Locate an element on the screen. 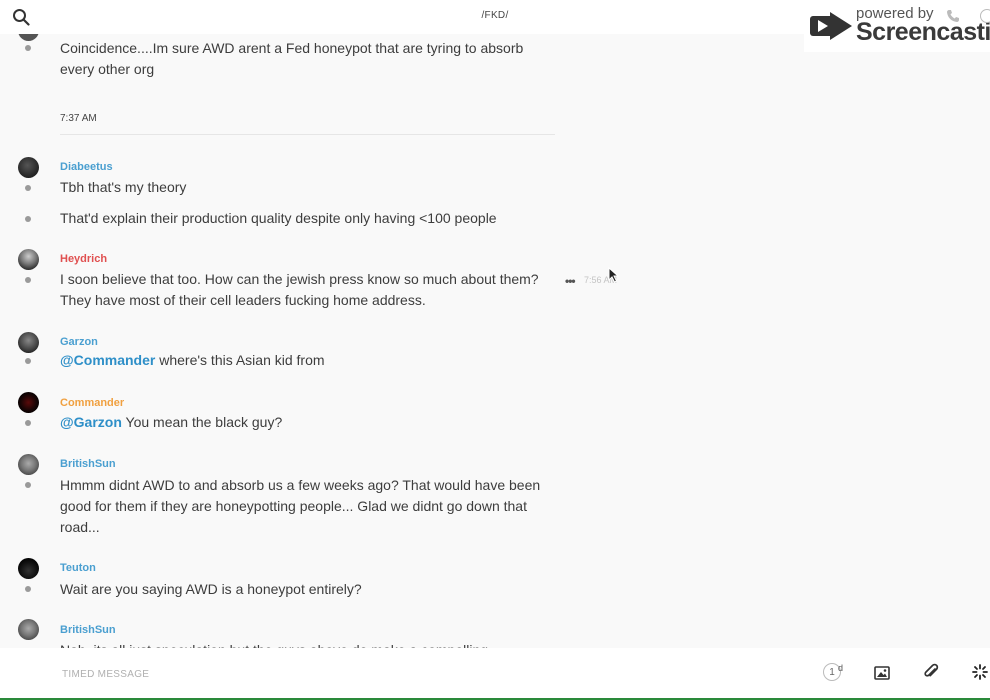  message-text: @Commander where's this Asian kid from is located at coordinates (307, 360).